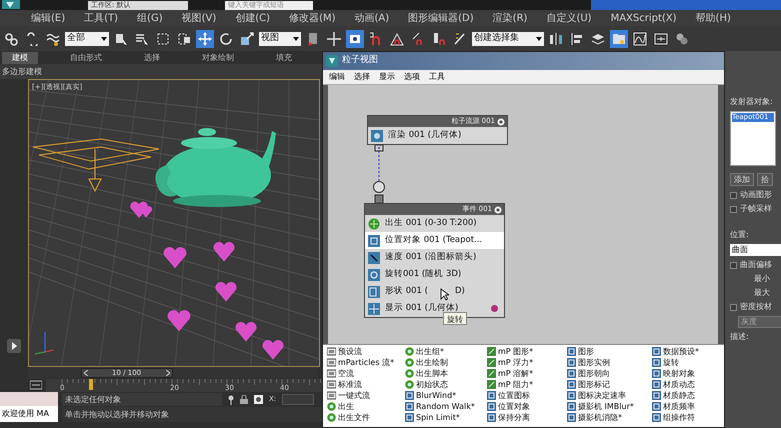 The image size is (781, 428). What do you see at coordinates (205, 39) in the screenshot?
I see `move-icon` at bounding box center [205, 39].